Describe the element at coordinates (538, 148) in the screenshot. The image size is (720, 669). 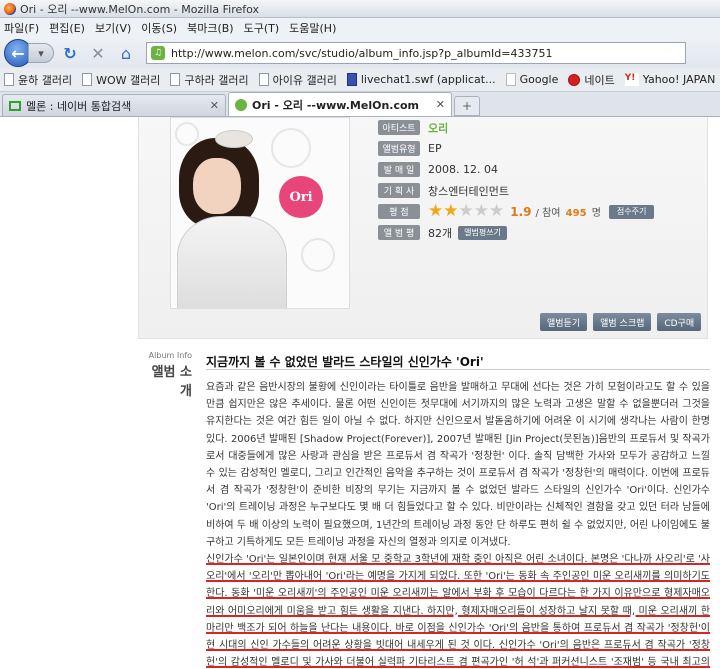
I see `info-row-type: 앨범유형 EP` at that location.